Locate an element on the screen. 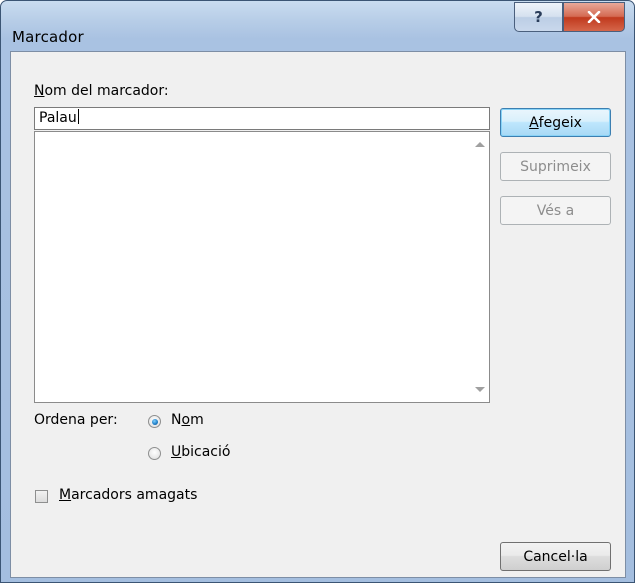  scroll-up-arrow-icon is located at coordinates (480, 144).